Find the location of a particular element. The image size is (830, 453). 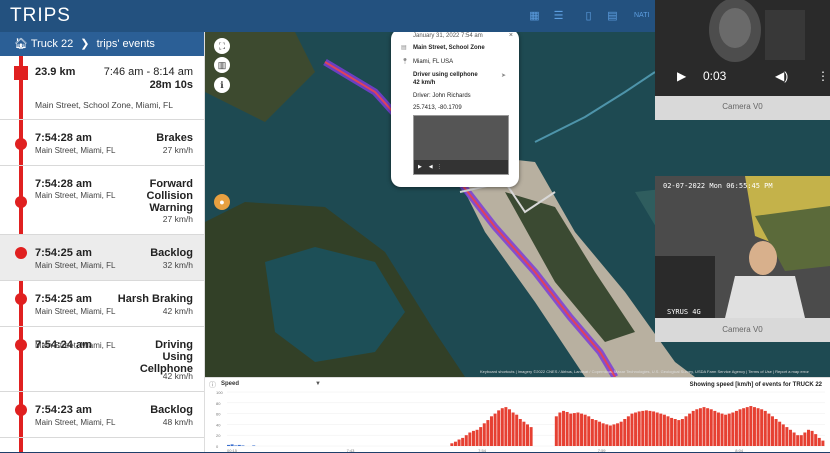

trip-start-marker is located at coordinates (21, 73).